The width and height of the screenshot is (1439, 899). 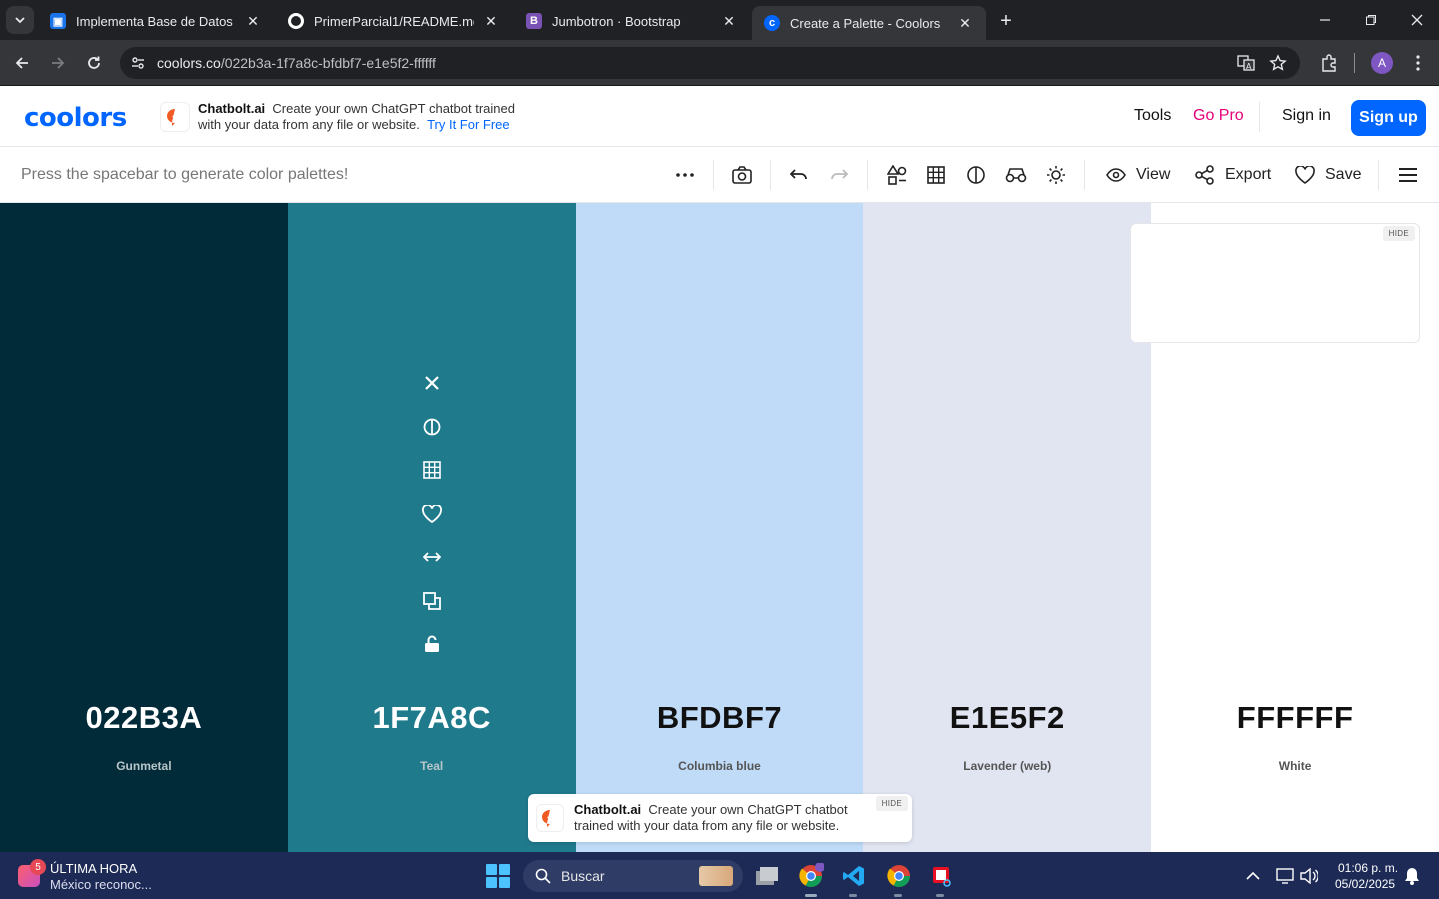 What do you see at coordinates (94, 63) in the screenshot?
I see `reload-icon` at bounding box center [94, 63].